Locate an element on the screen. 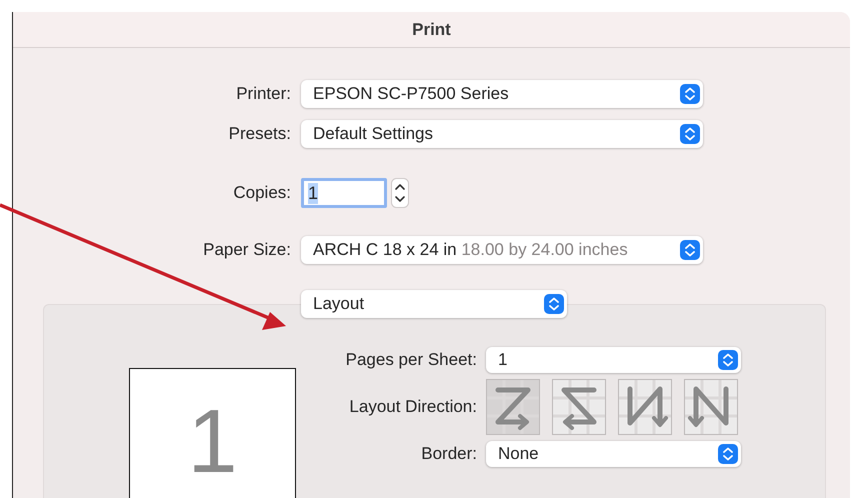 The width and height of the screenshot is (855, 498). stepper-icon is located at coordinates (400, 193).